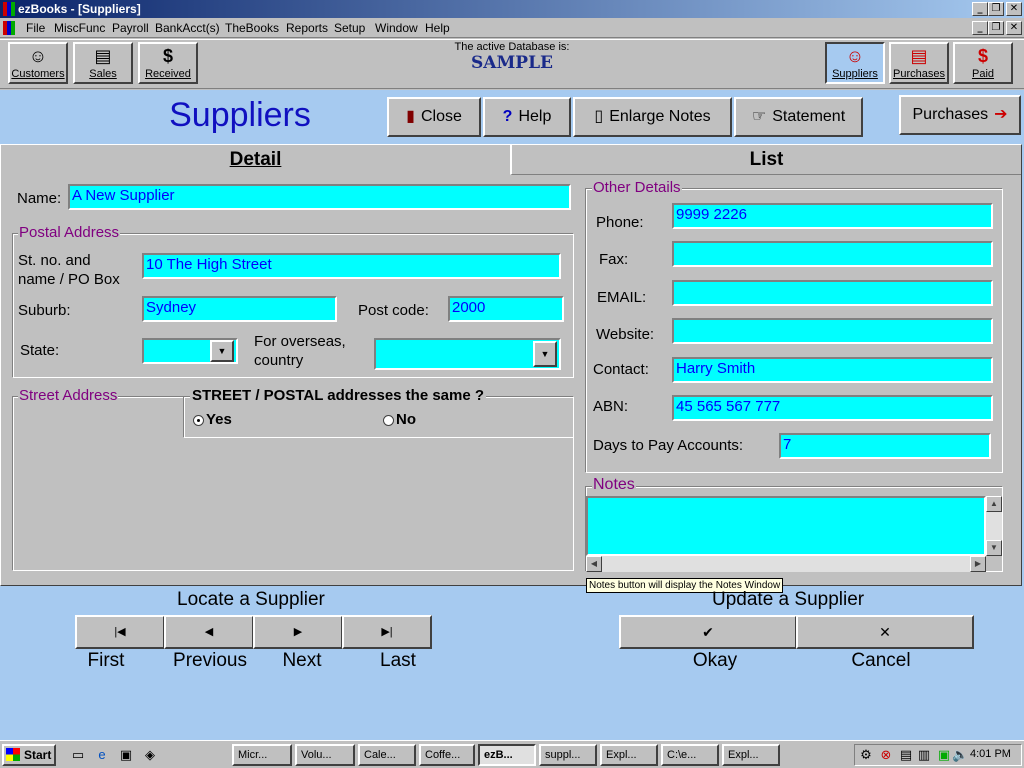  What do you see at coordinates (351, 266) in the screenshot?
I see `street-field: 10 The High Street` at bounding box center [351, 266].